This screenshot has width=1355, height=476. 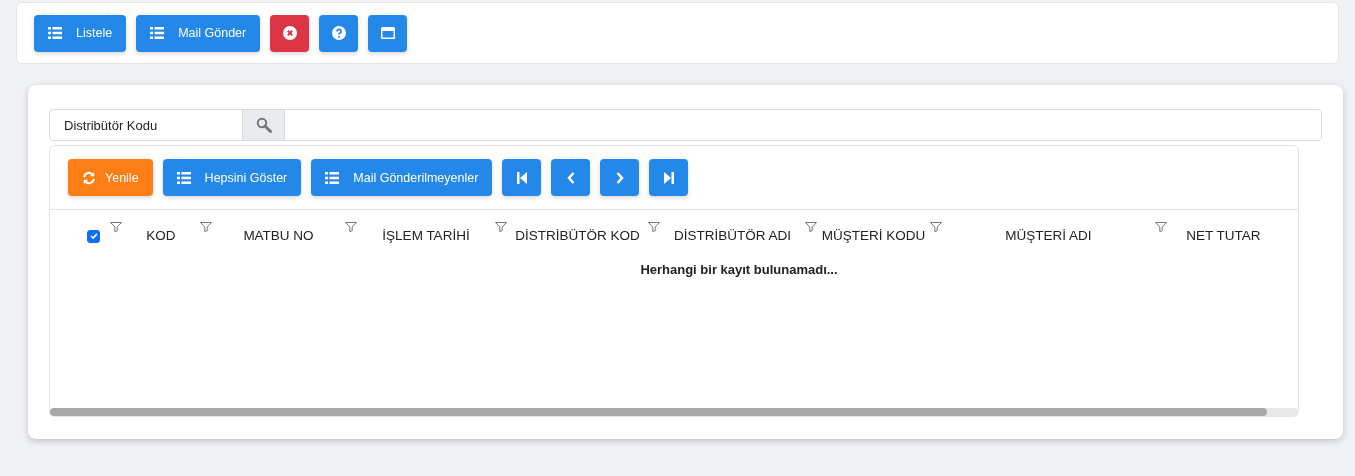 What do you see at coordinates (674, 412) in the screenshot?
I see `horizontal-scrollbar` at bounding box center [674, 412].